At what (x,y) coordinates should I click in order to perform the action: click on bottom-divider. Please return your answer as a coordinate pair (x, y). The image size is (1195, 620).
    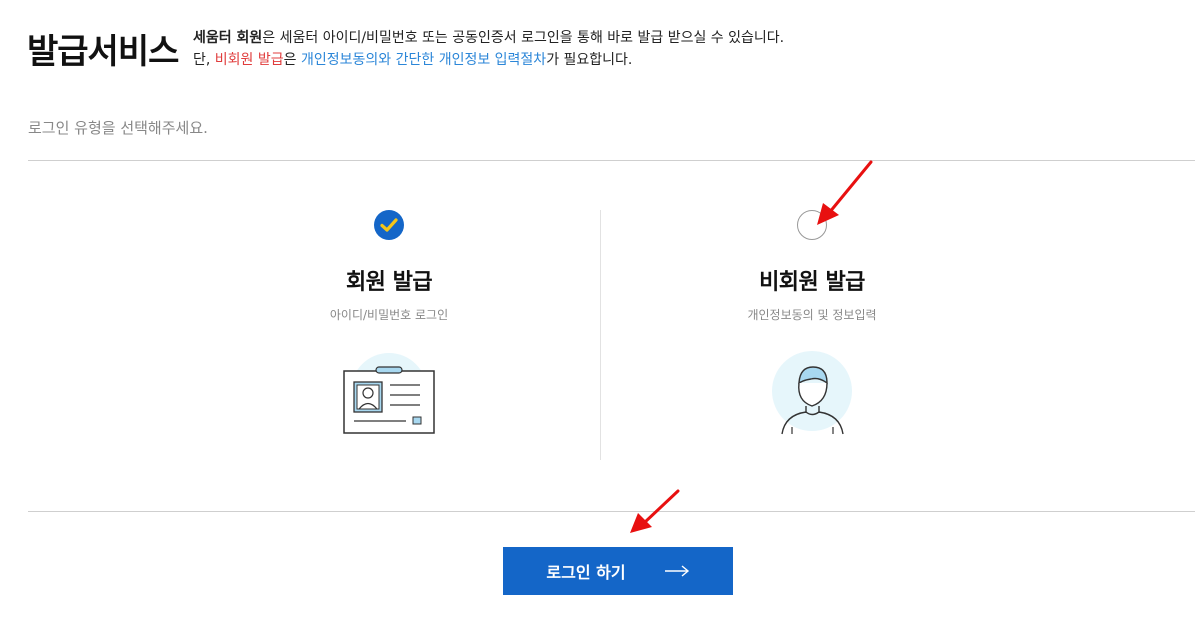
    Looking at the image, I should click on (611, 511).